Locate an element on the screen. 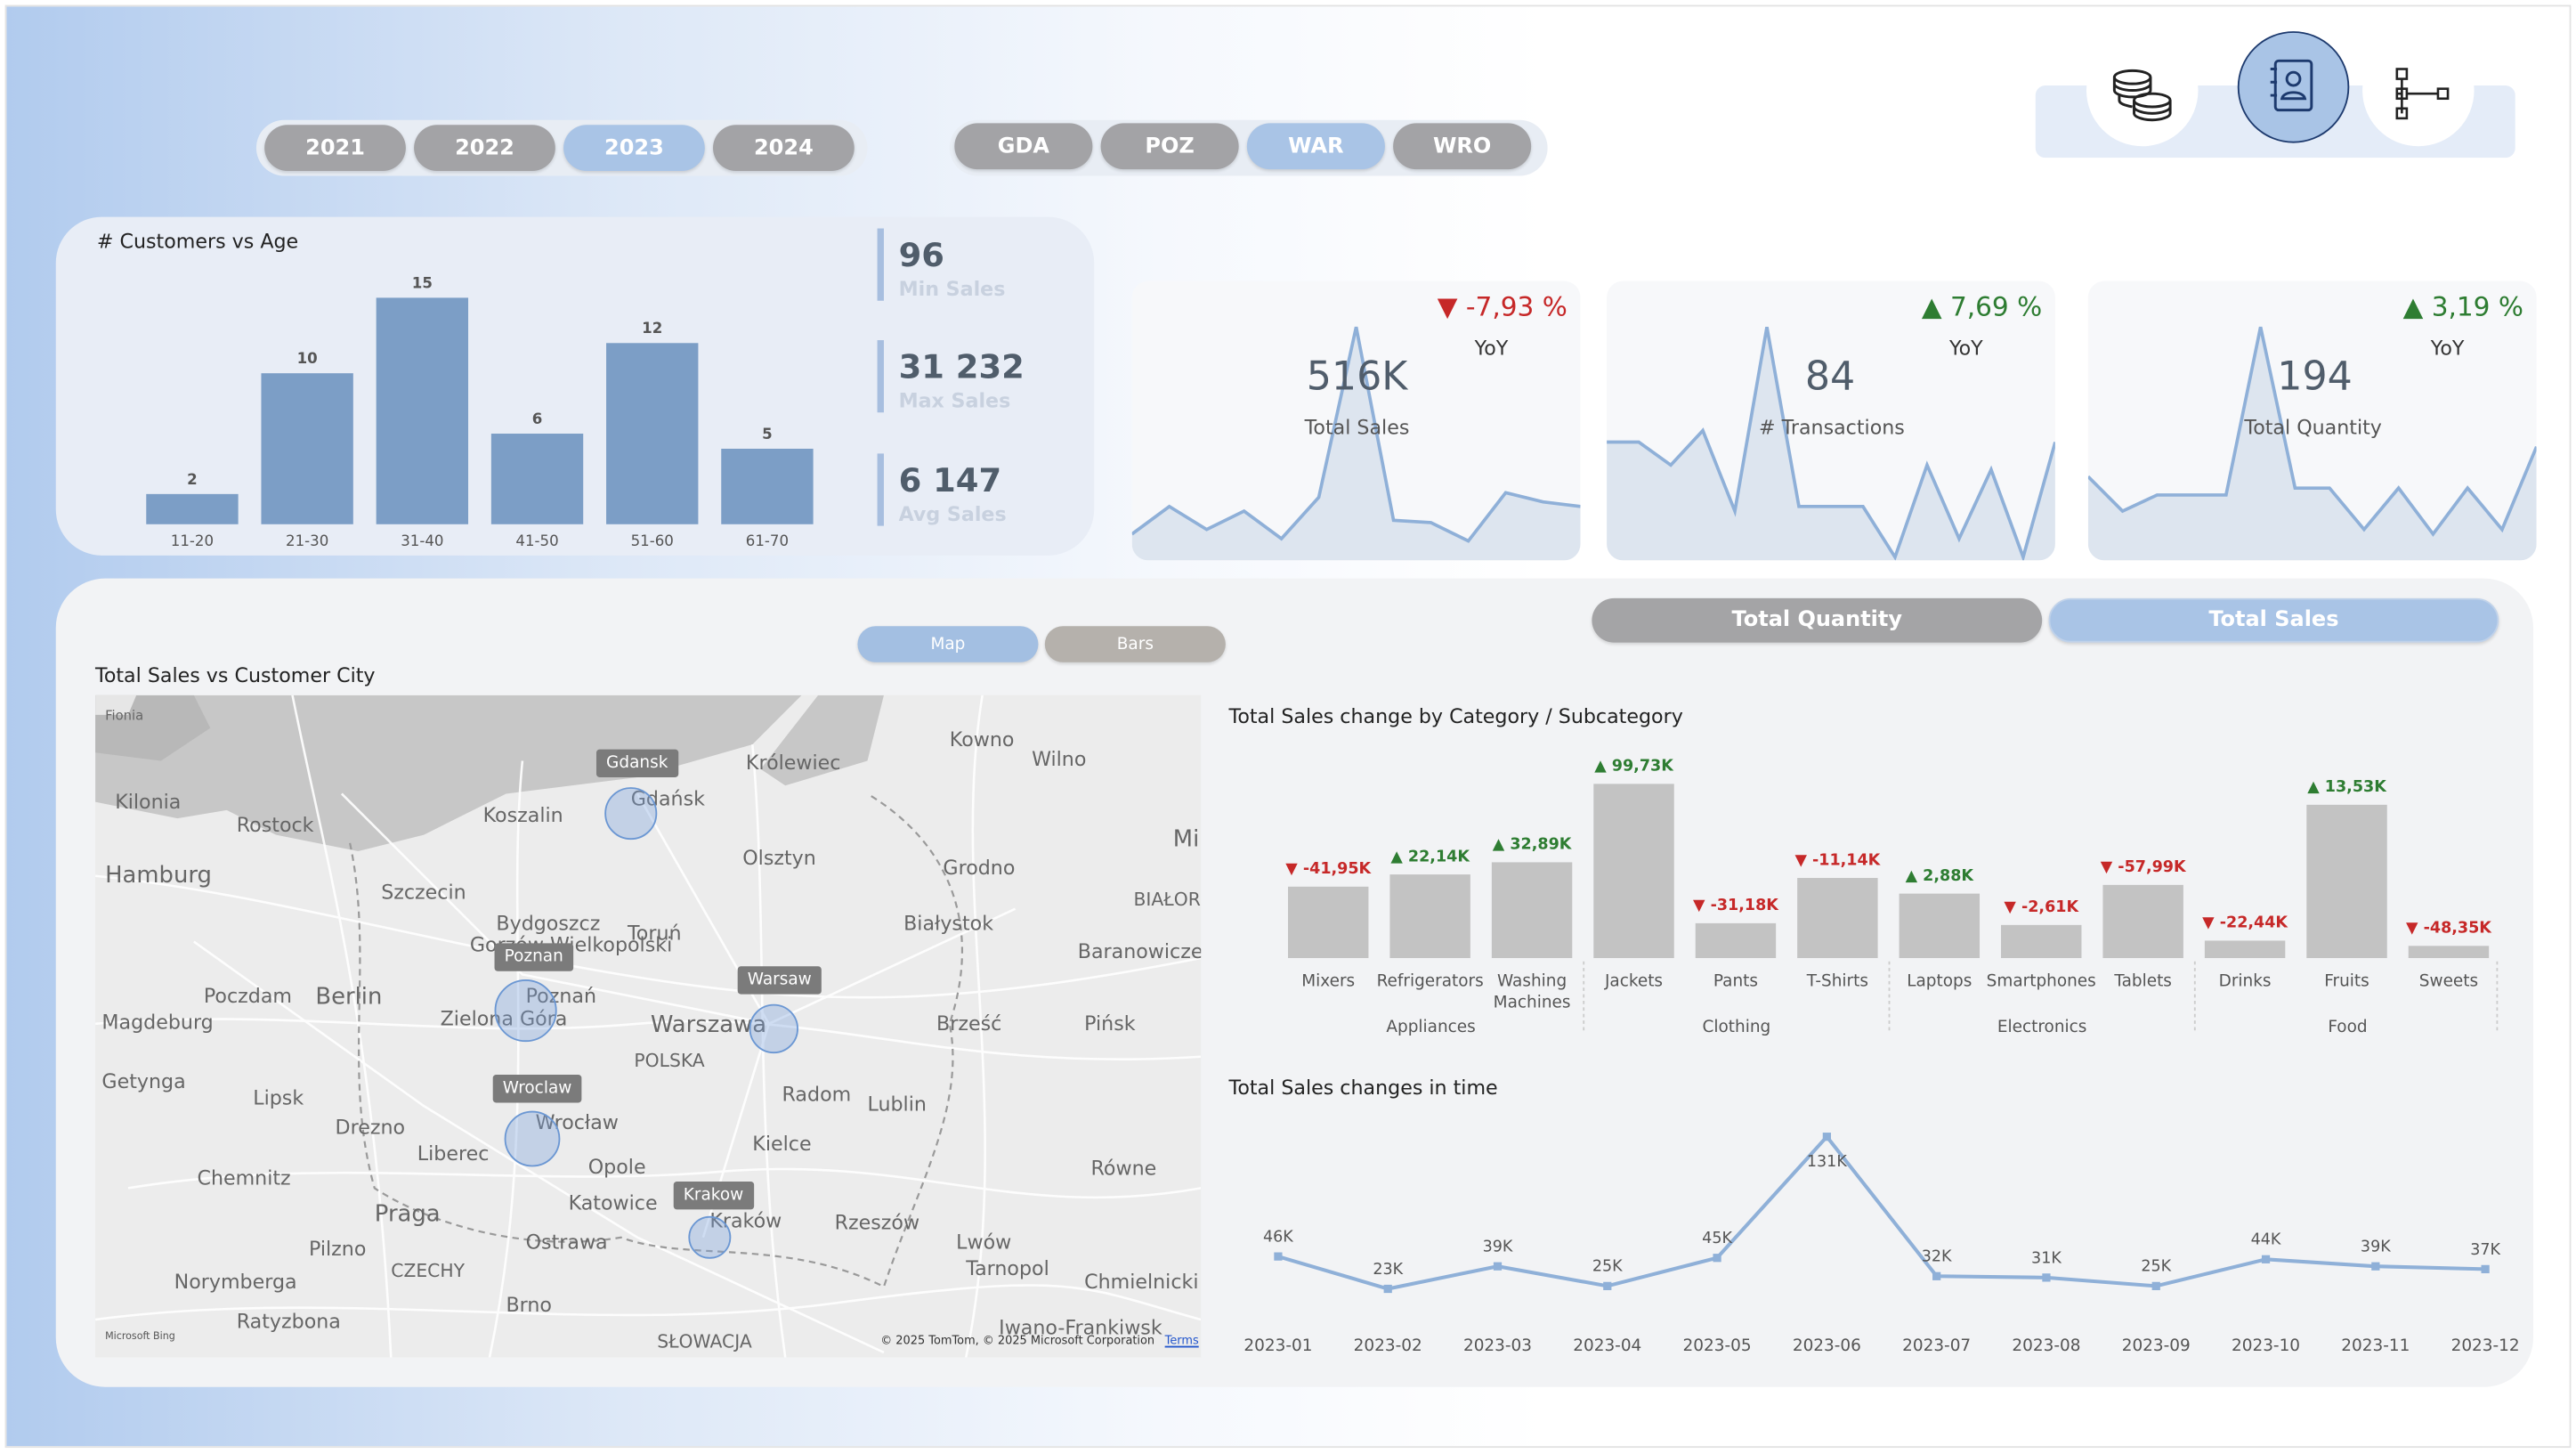 The width and height of the screenshot is (2576, 1454). map-toggle-button: Map is located at coordinates (948, 644).